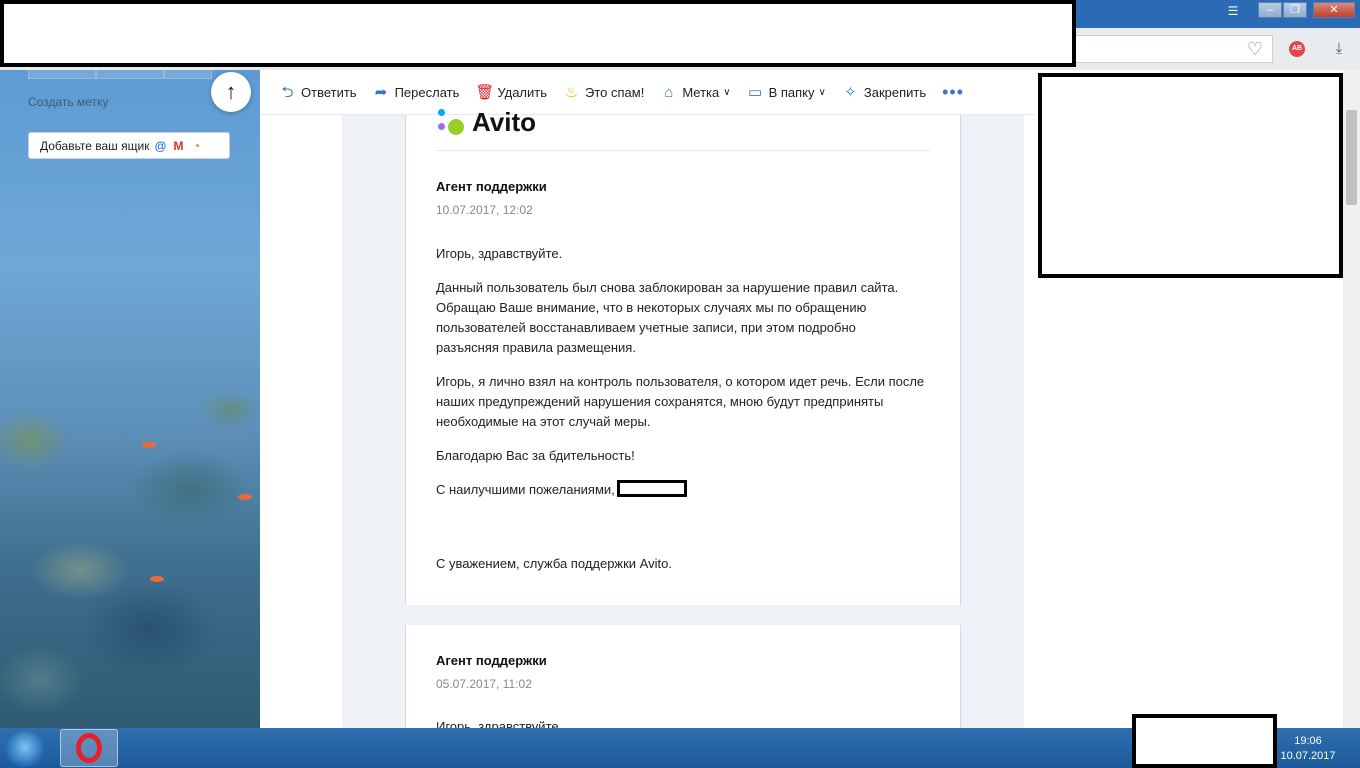 This screenshot has height=768, width=1360. I want to click on delete-button: 🗑 Удалить, so click(511, 92).